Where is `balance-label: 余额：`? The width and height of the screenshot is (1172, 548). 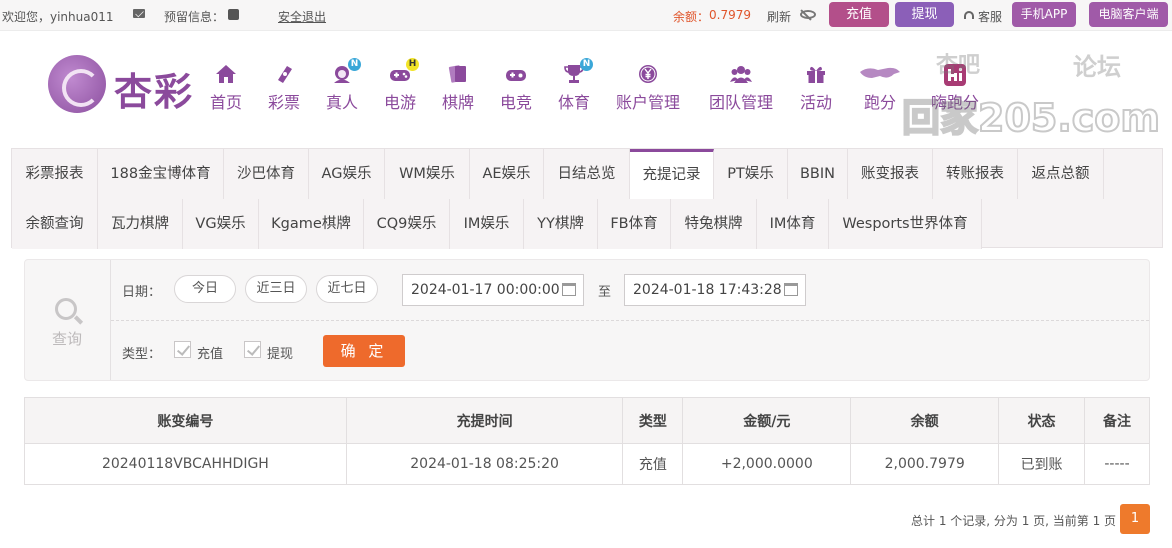 balance-label: 余额： is located at coordinates (691, 17).